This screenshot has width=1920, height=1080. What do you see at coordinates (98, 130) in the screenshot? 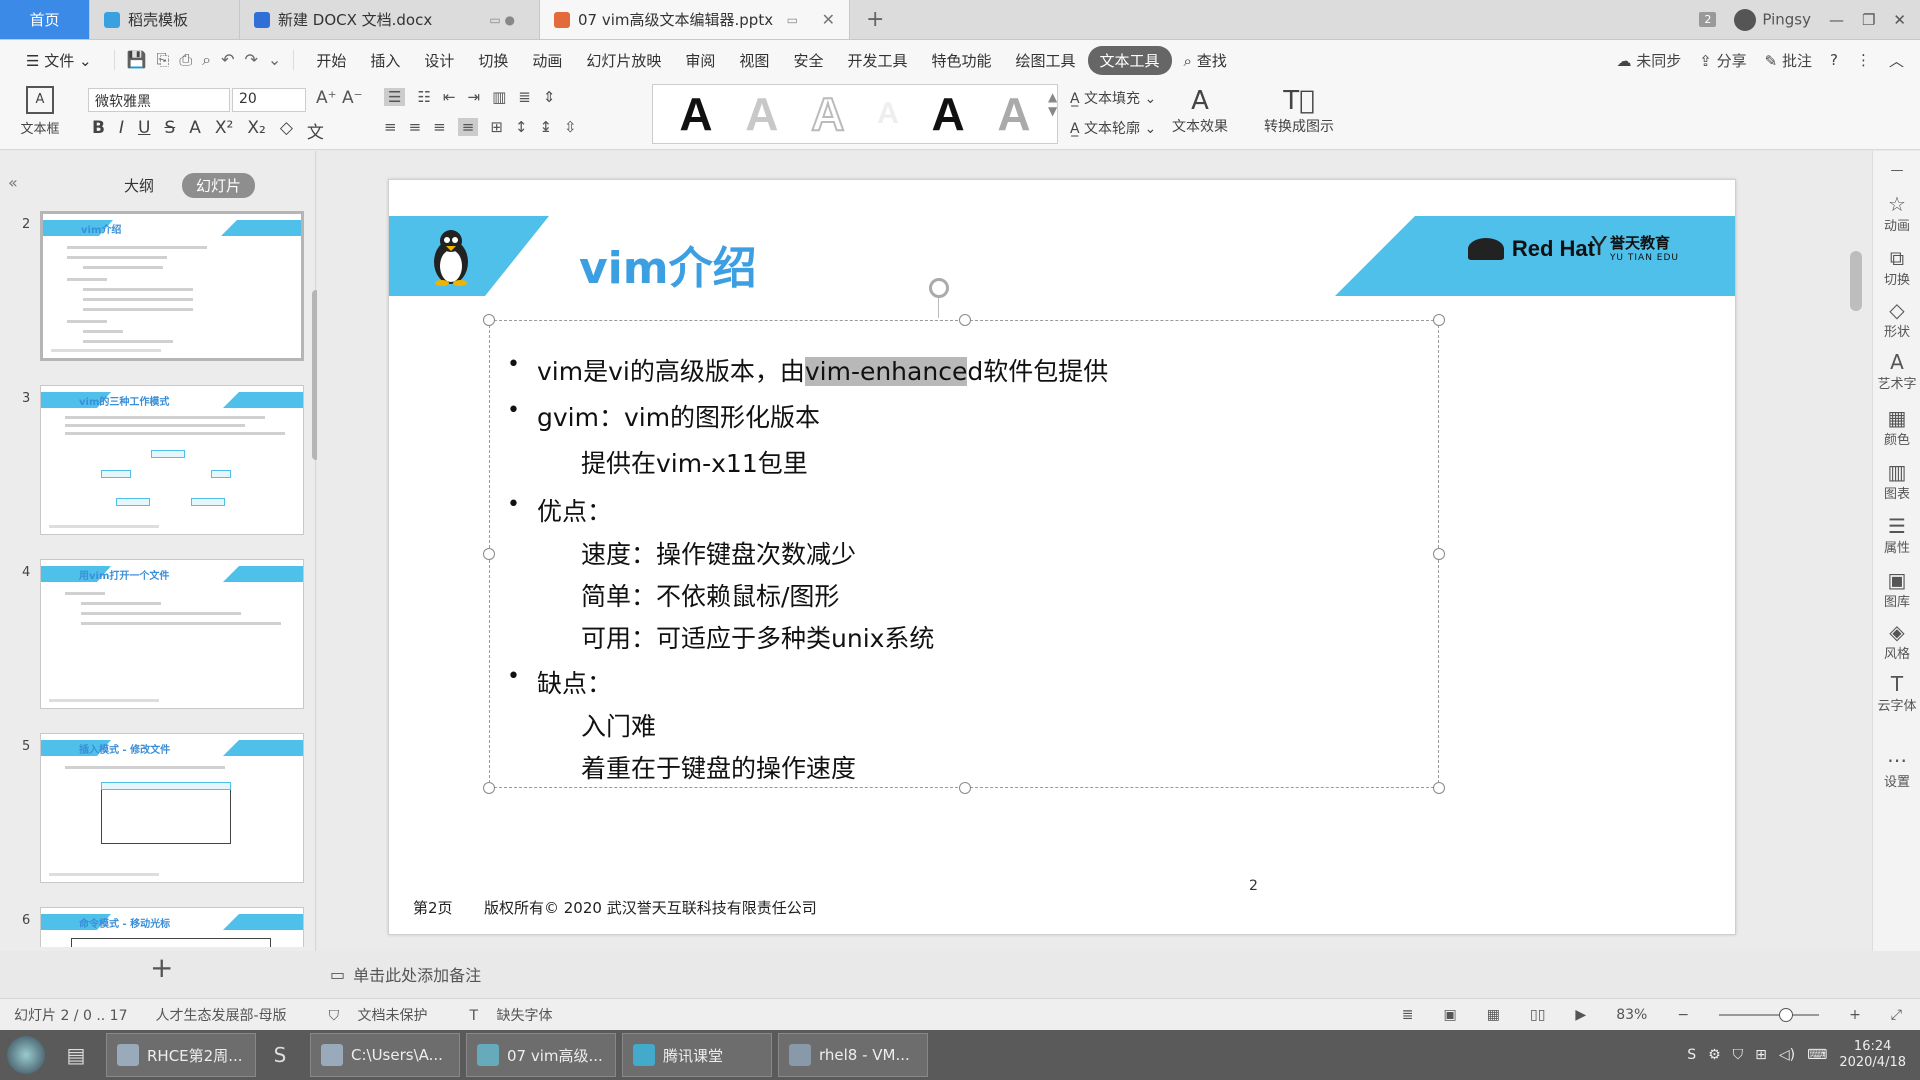
I see `bold-icon: B` at bounding box center [98, 130].